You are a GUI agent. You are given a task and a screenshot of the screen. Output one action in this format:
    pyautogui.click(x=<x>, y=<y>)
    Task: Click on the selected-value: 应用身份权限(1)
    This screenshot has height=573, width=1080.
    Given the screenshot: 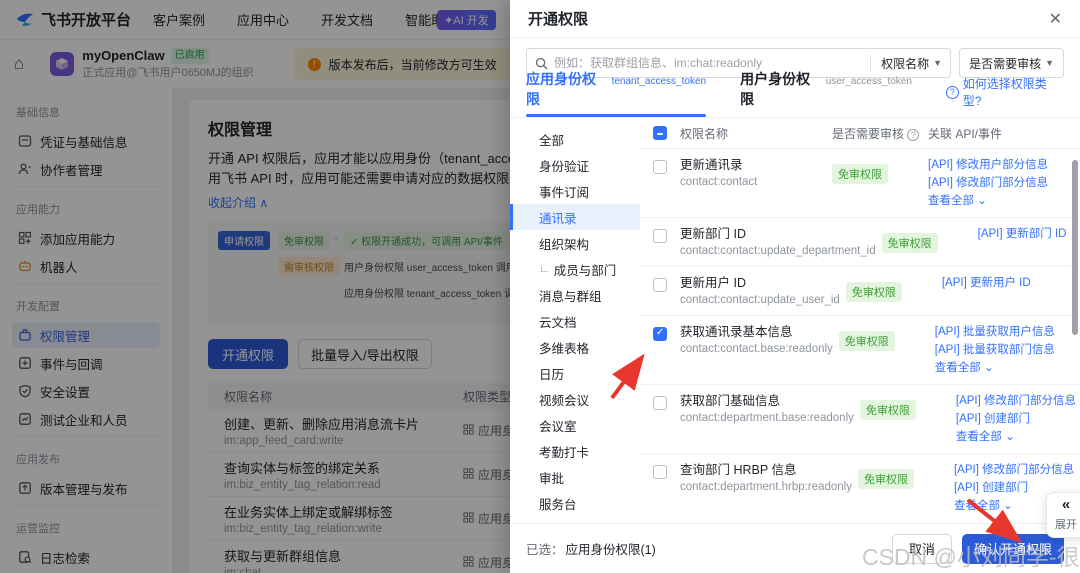 What is the action you would take?
    pyautogui.click(x=610, y=550)
    